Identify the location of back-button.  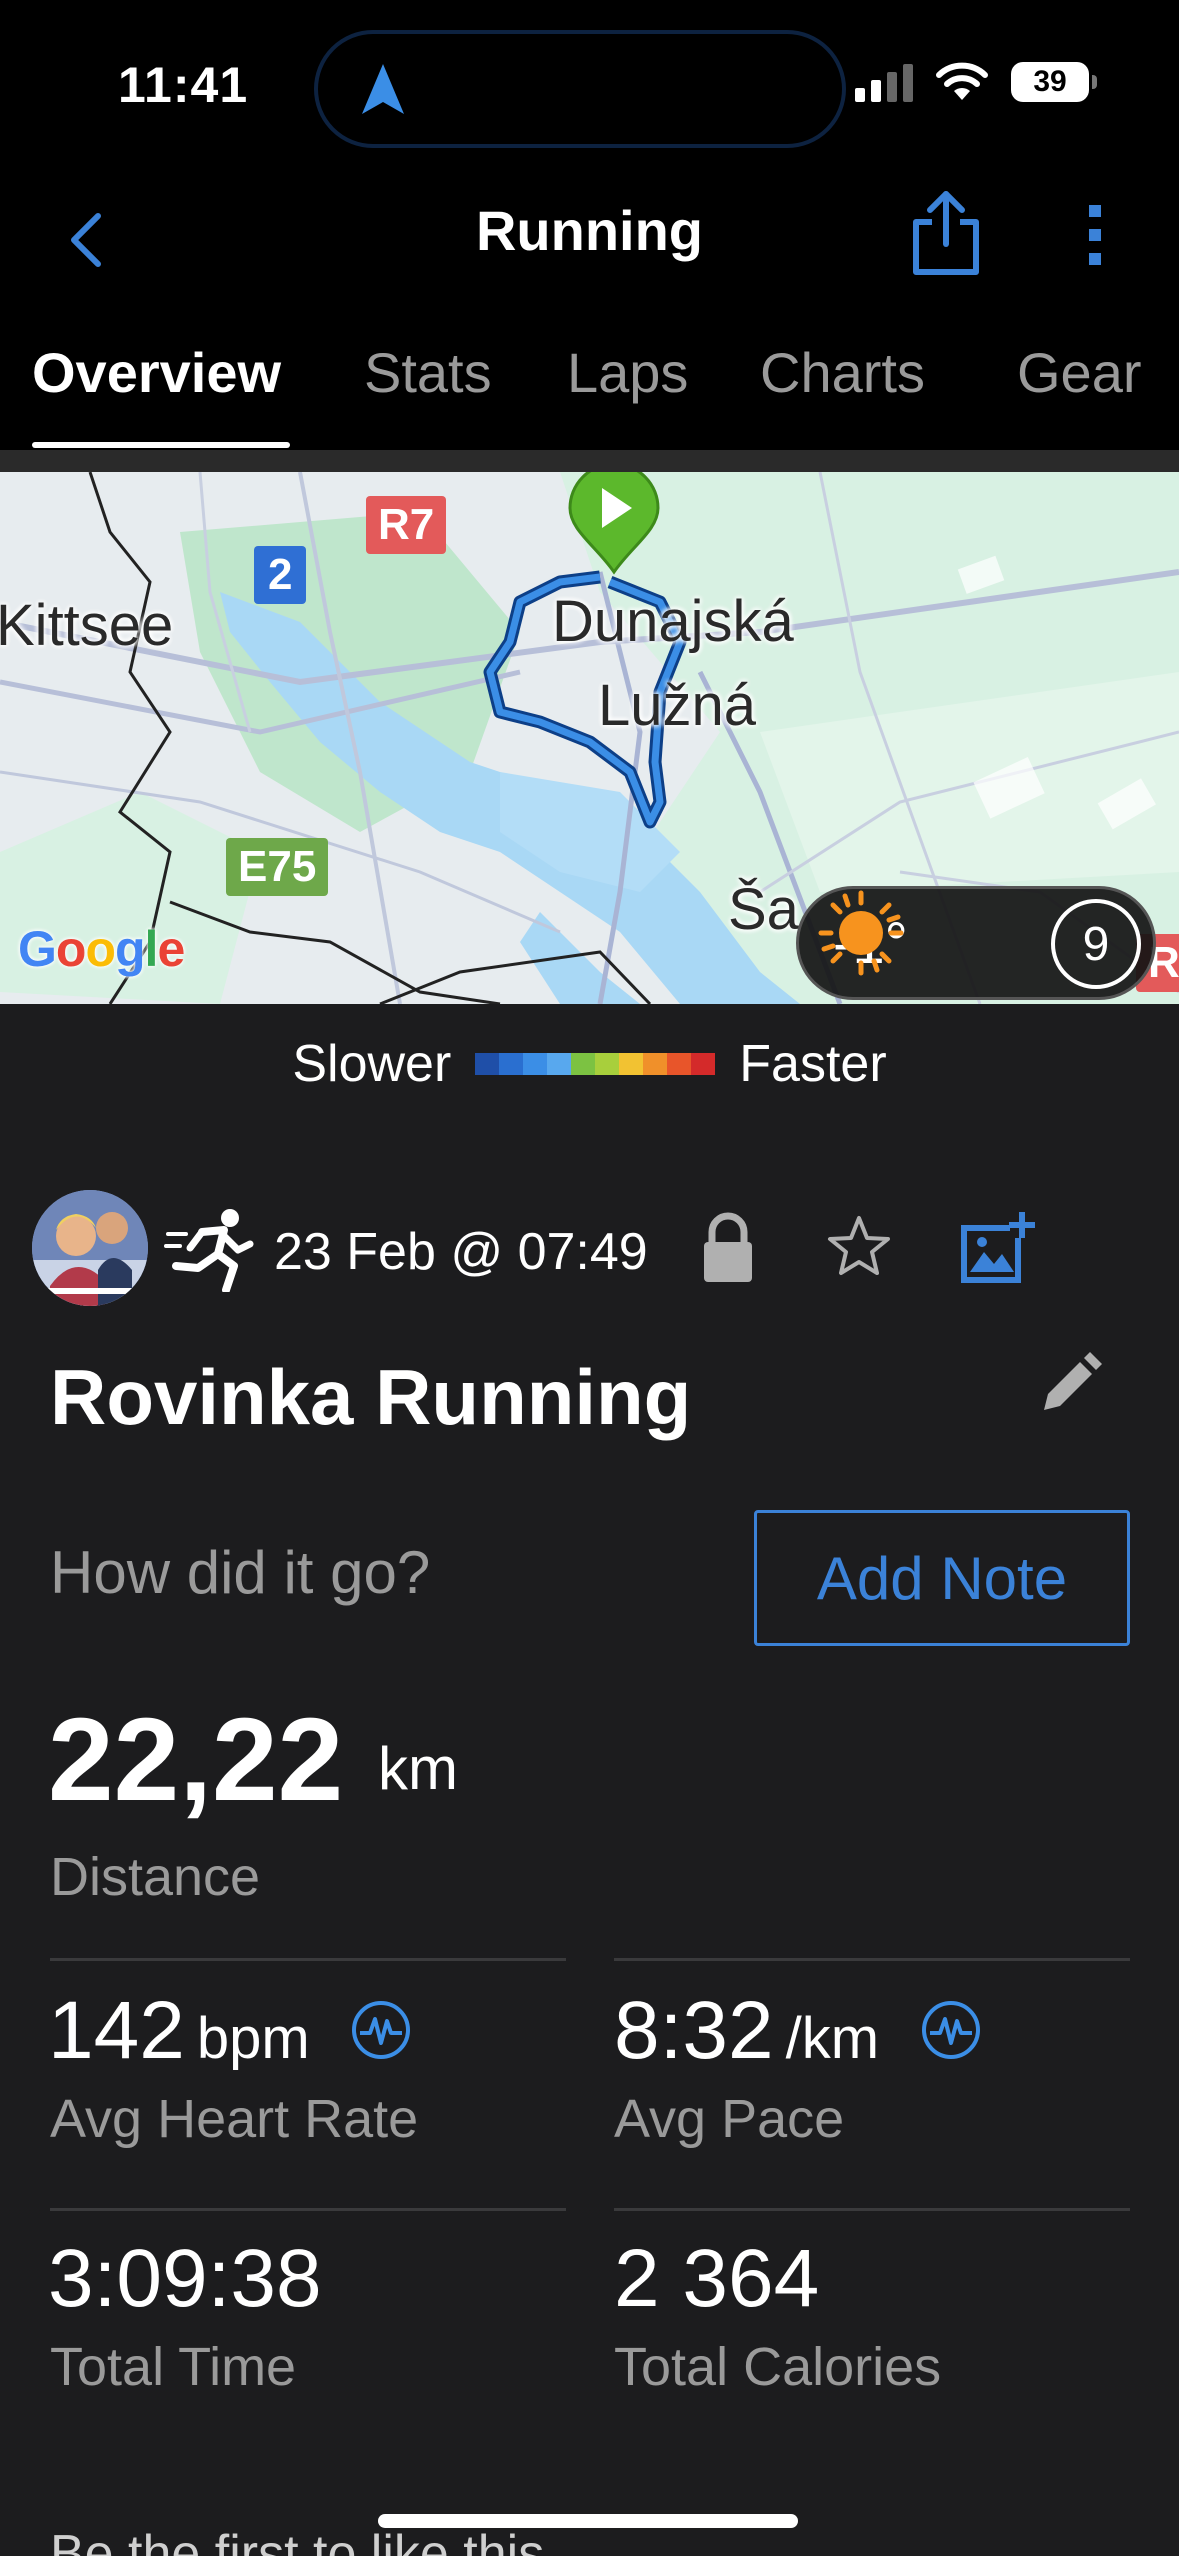
(90, 240).